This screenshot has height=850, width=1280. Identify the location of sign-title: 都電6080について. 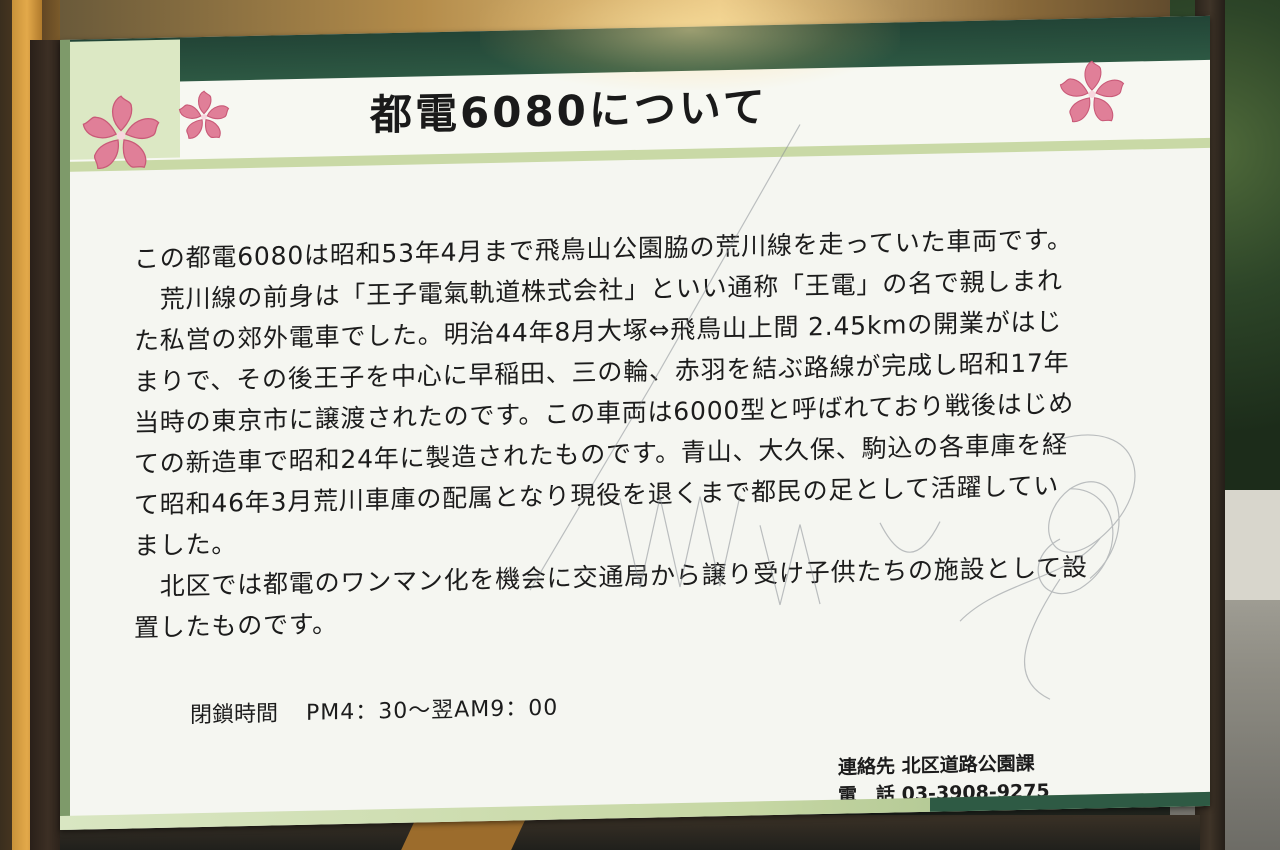
(569, 111).